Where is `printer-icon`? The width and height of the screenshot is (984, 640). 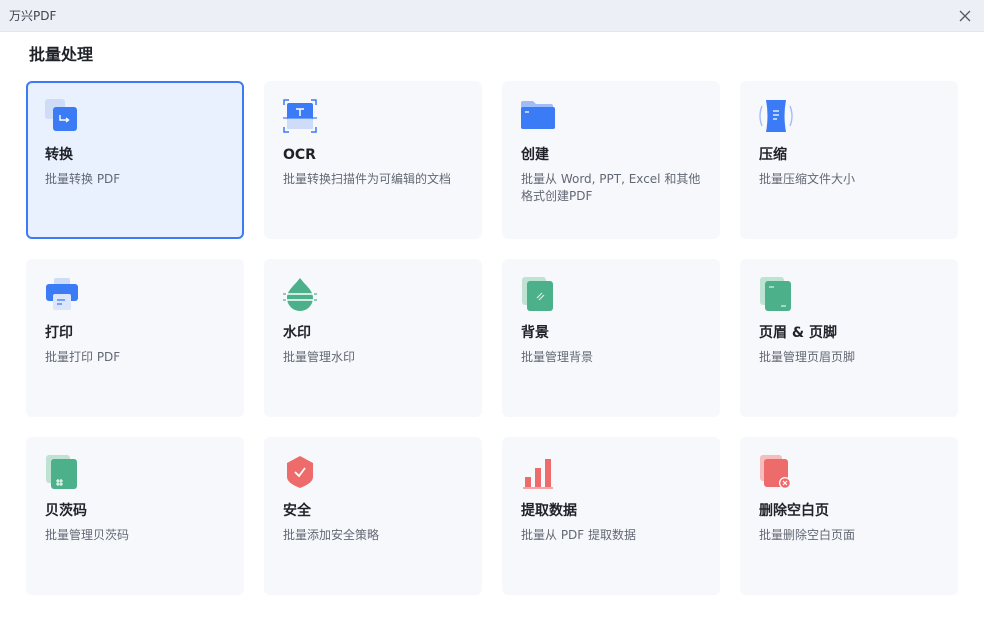
printer-icon is located at coordinates (62, 294).